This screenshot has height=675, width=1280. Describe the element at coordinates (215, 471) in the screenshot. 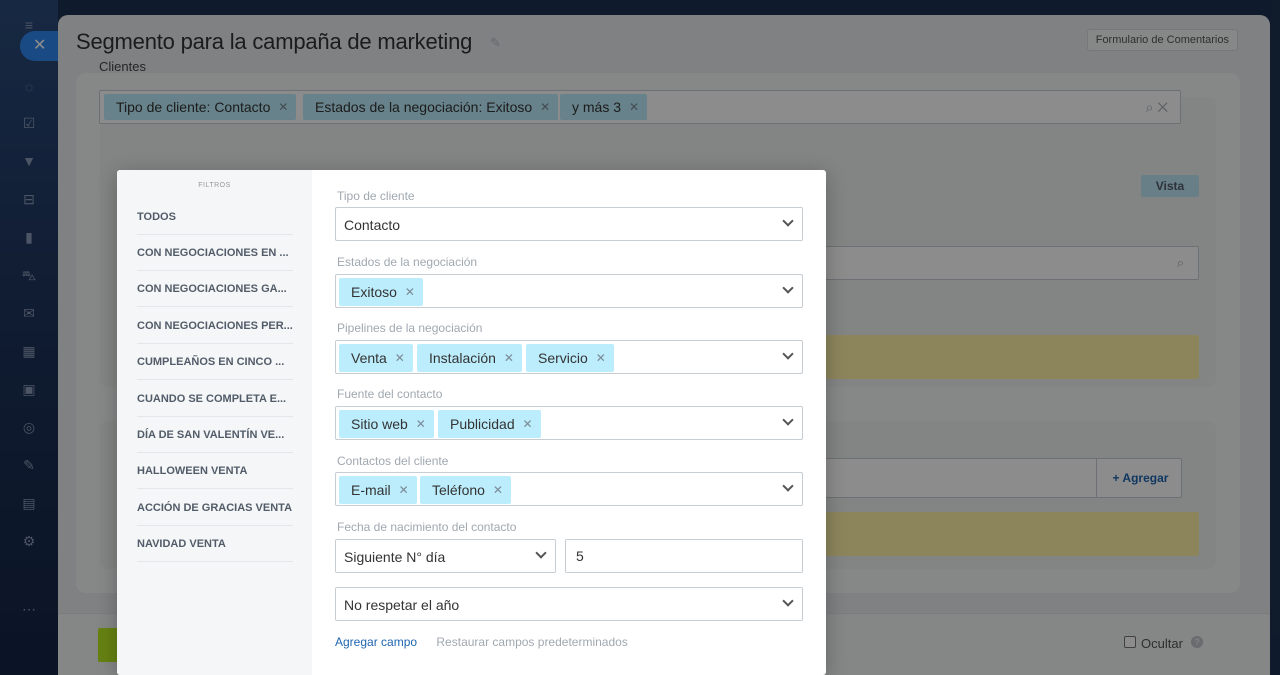

I see `preset-item: HALLOWEEN VENTA` at that location.